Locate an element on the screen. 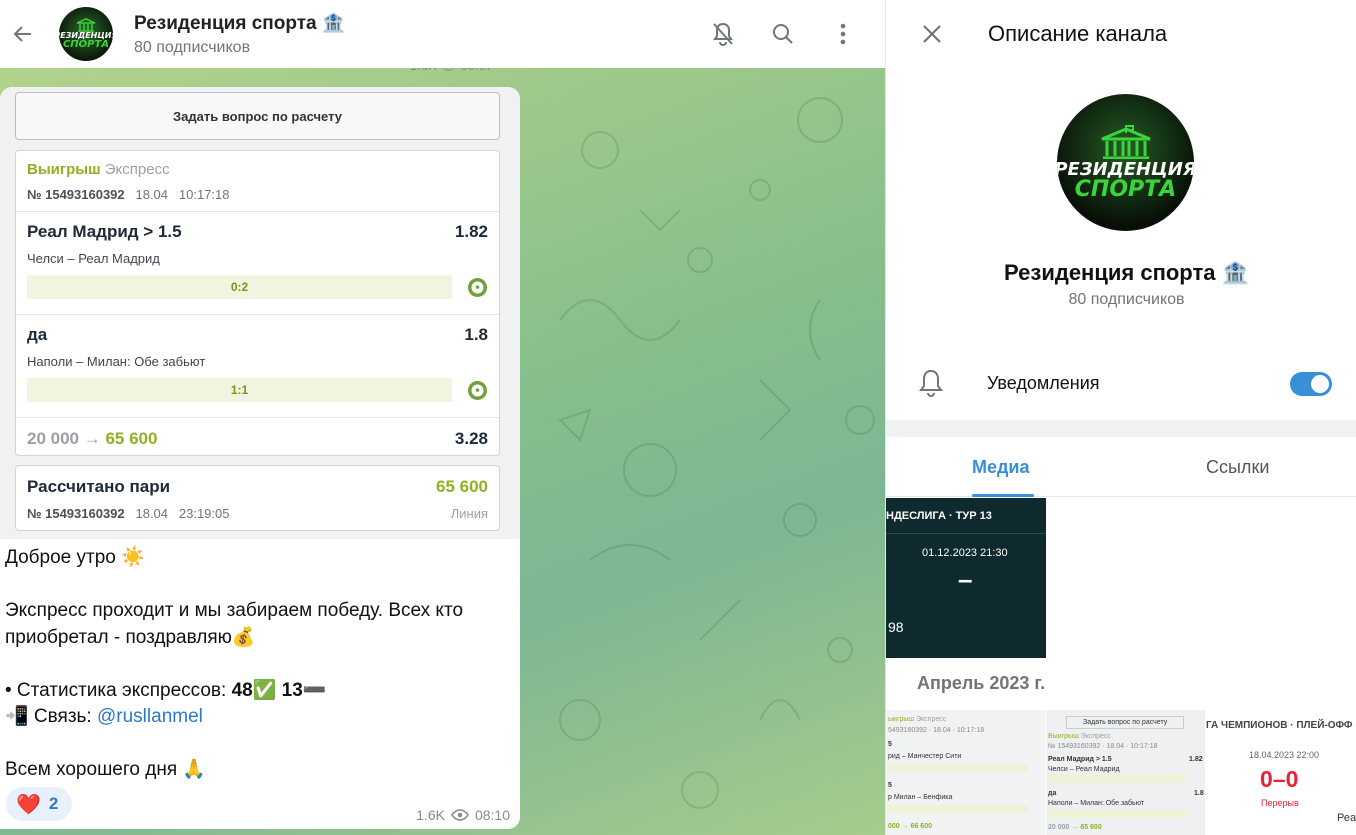 This screenshot has width=1356, height=835. mute-button is located at coordinates (723, 34).